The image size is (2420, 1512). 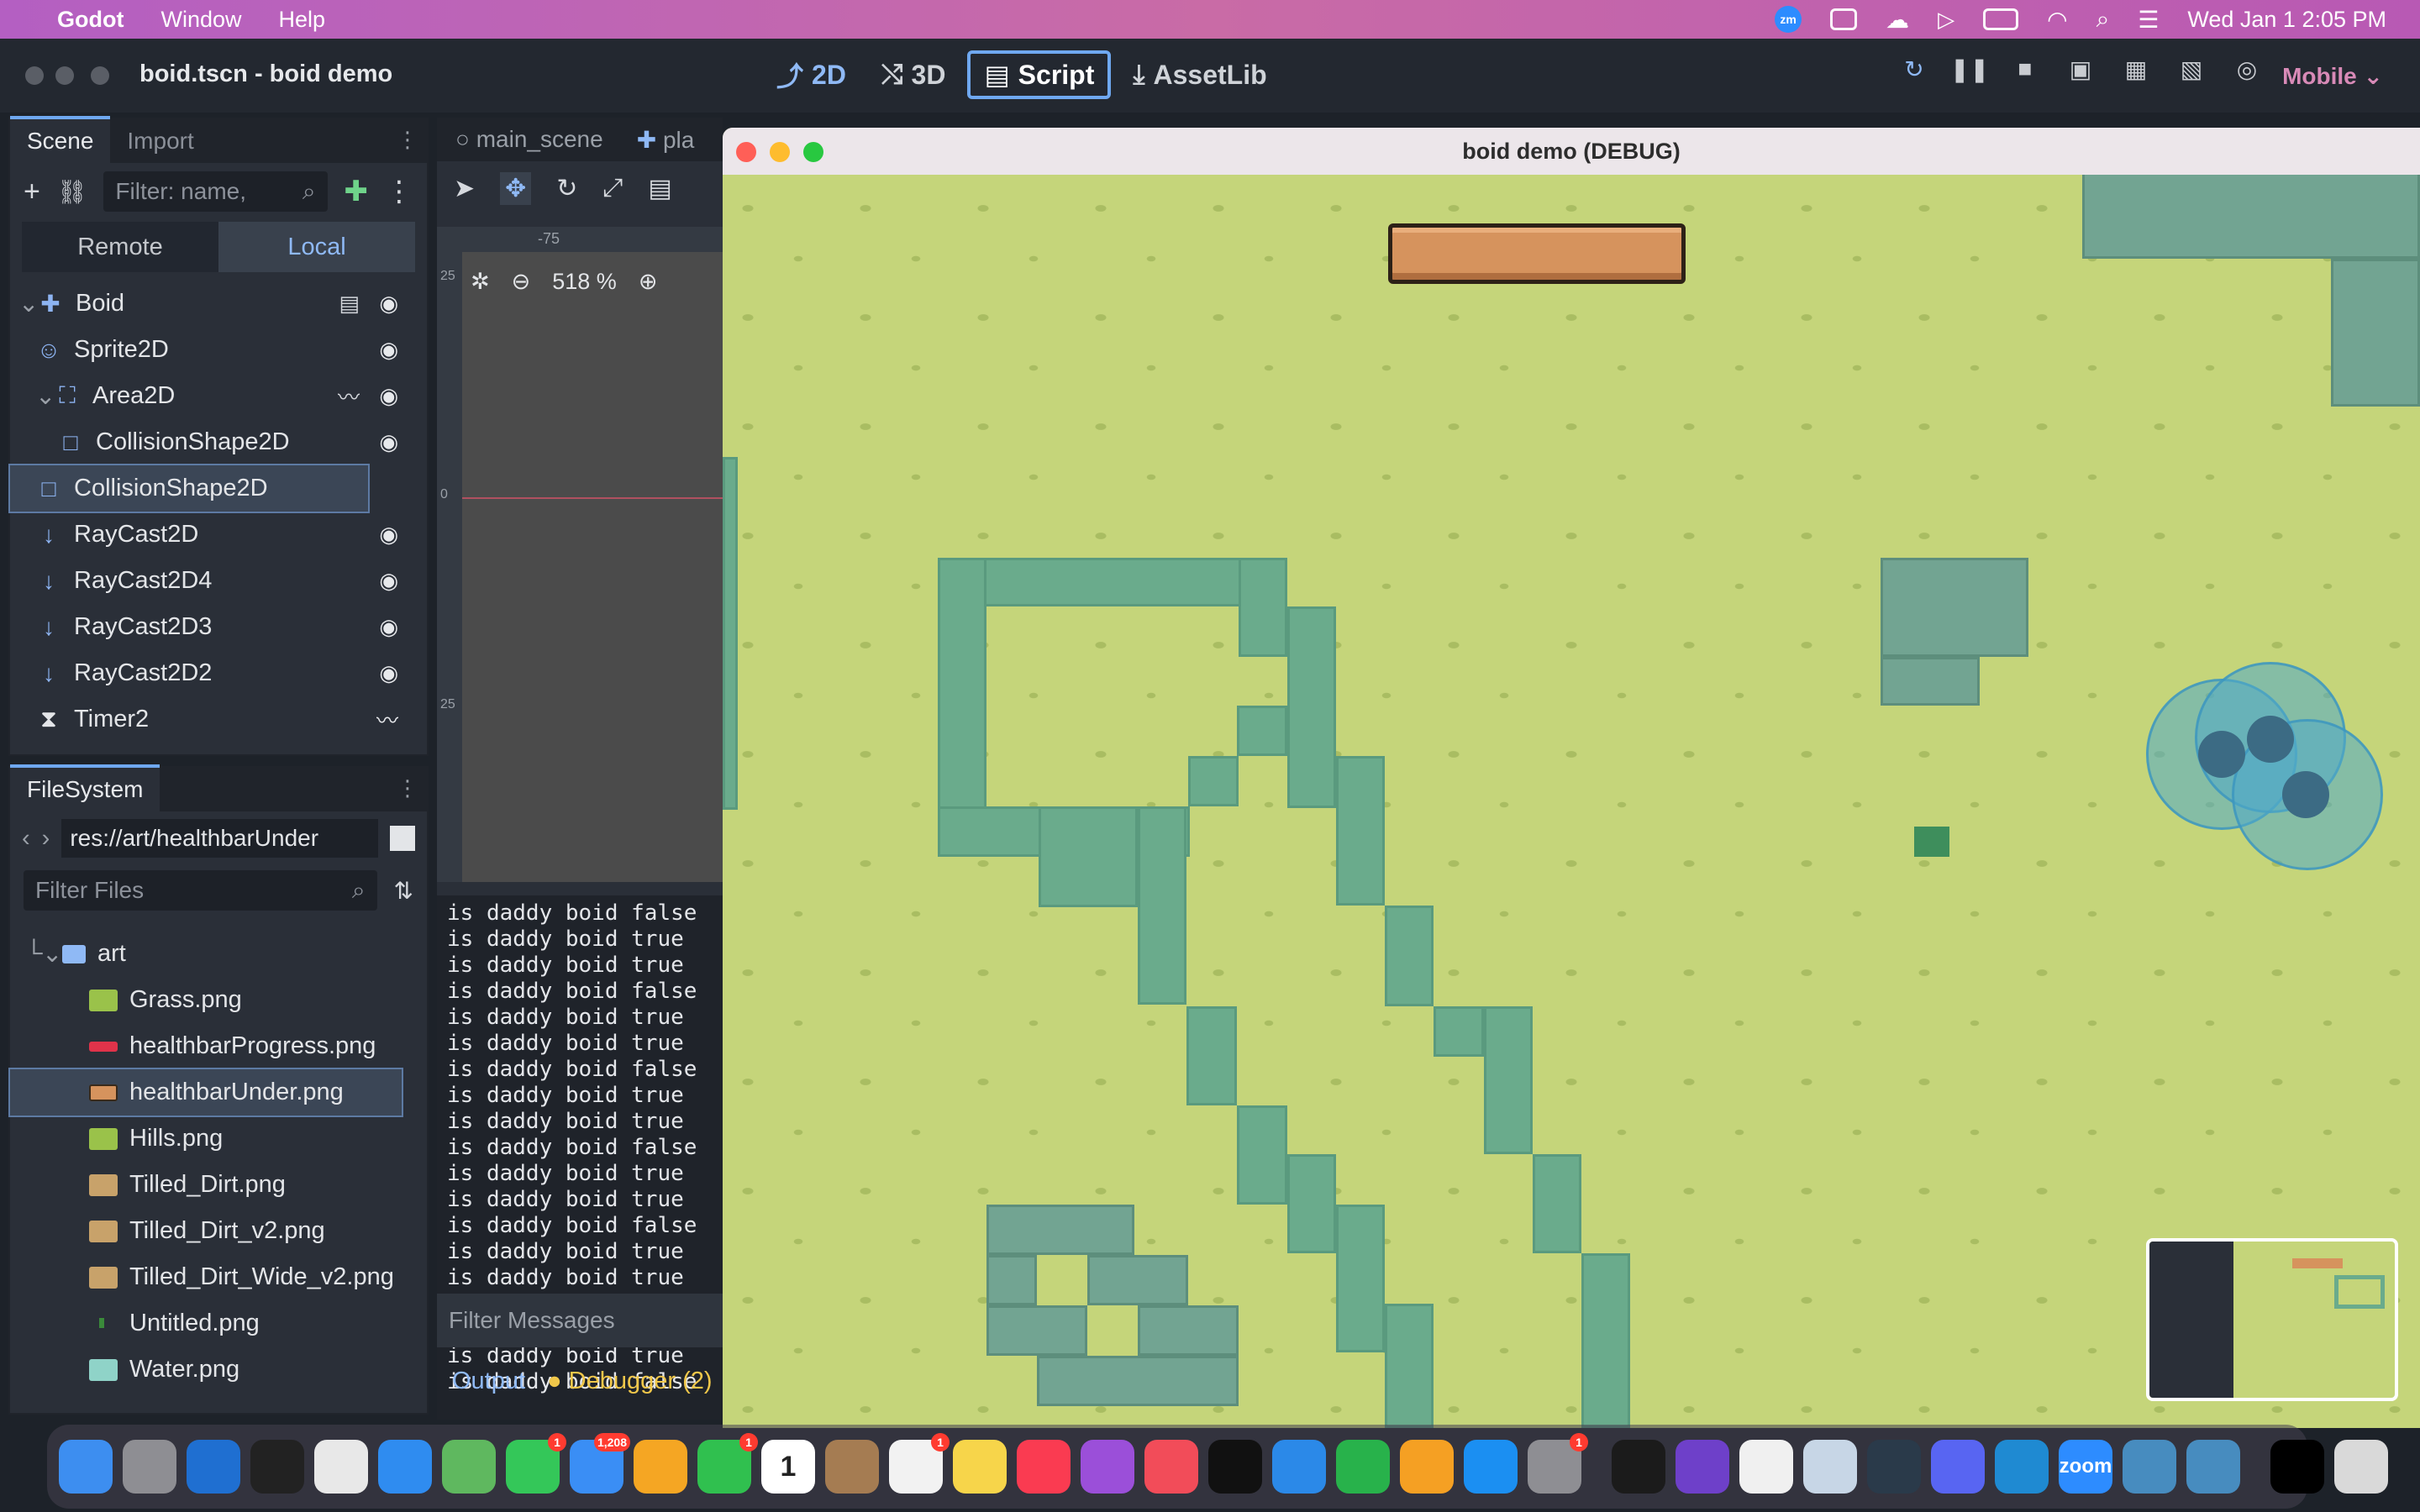 What do you see at coordinates (100, 75) in the screenshot?
I see `zoom-window-button` at bounding box center [100, 75].